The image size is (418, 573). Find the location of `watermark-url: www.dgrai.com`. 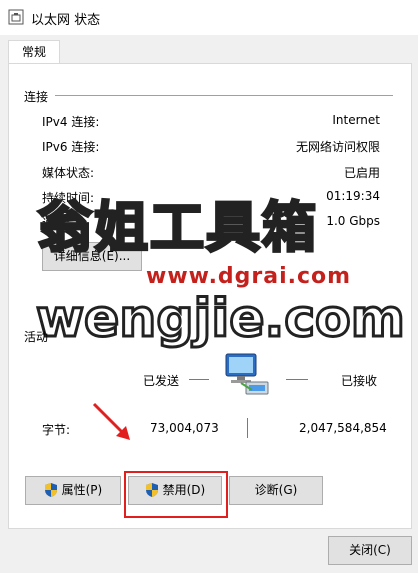

watermark-url: www.dgrai.com is located at coordinates (249, 276).